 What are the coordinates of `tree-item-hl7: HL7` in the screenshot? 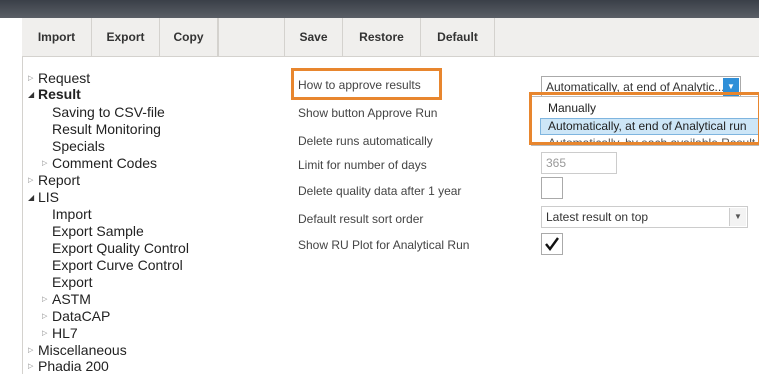 It's located at (65, 333).